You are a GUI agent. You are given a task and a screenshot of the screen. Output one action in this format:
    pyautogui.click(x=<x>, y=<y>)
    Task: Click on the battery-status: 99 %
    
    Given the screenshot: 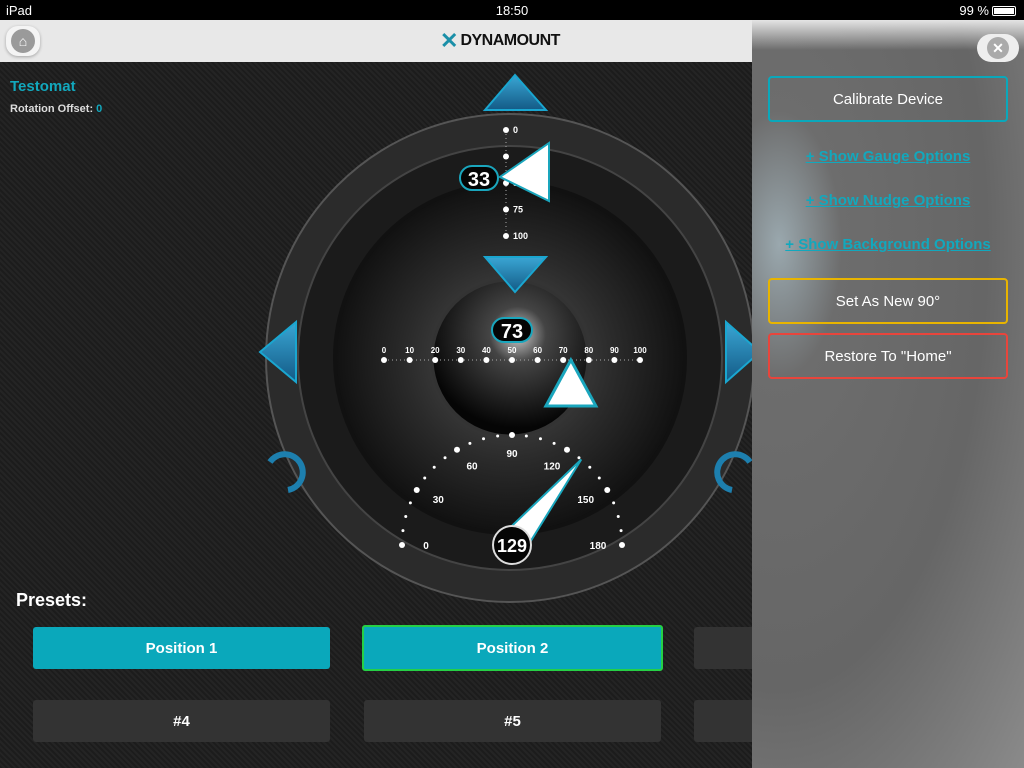 What is the action you would take?
    pyautogui.click(x=987, y=10)
    